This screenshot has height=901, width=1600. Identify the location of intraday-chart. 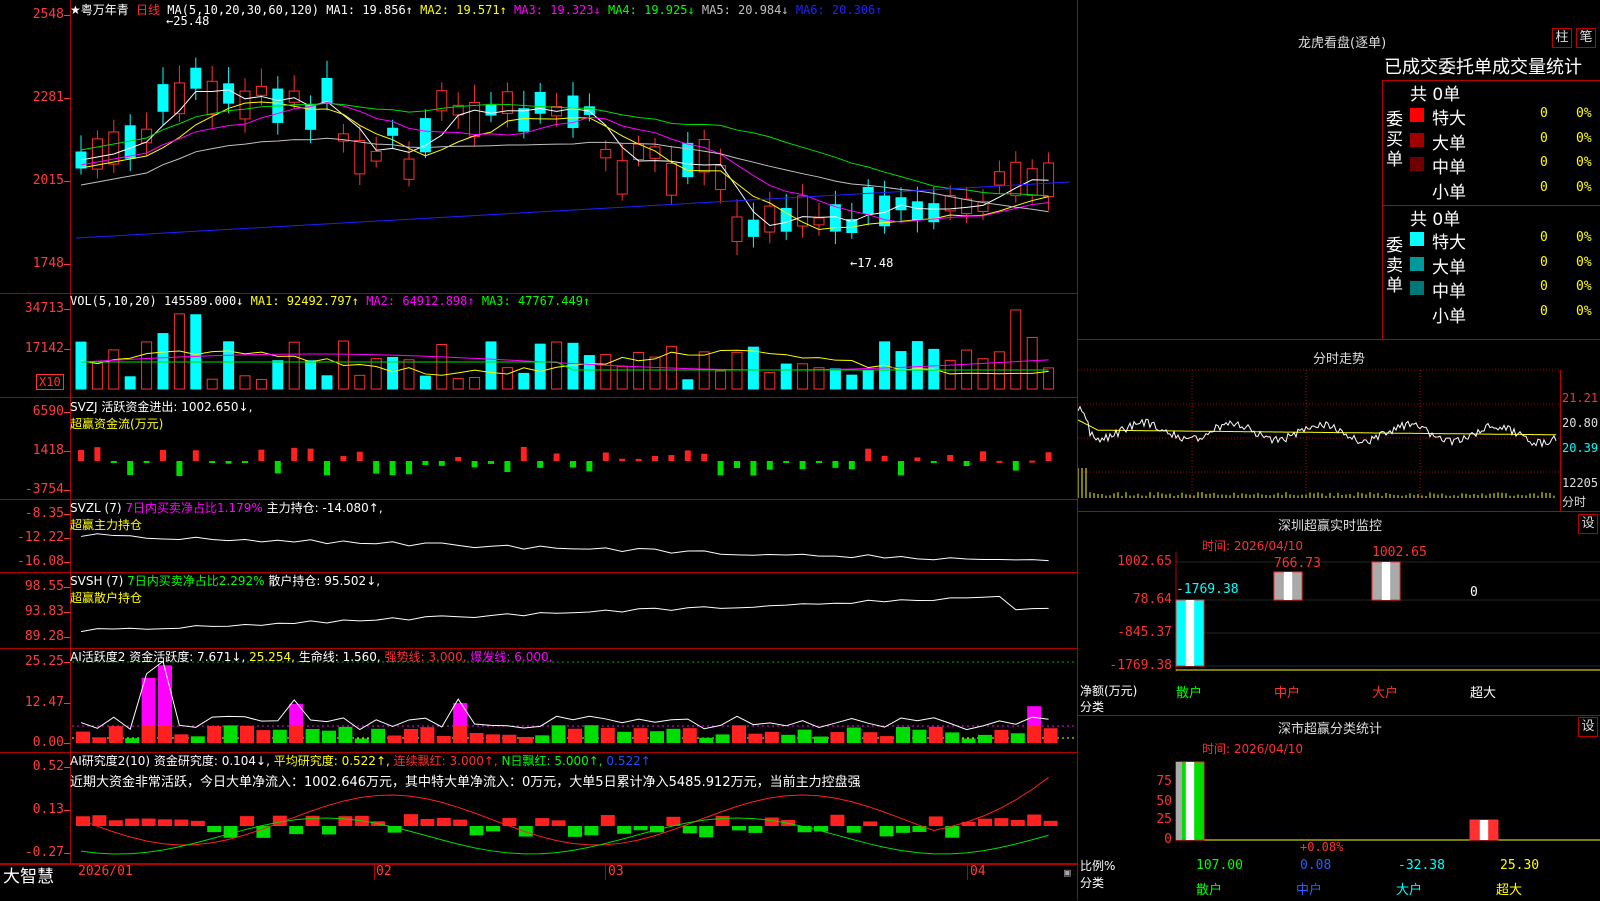
(1339, 437).